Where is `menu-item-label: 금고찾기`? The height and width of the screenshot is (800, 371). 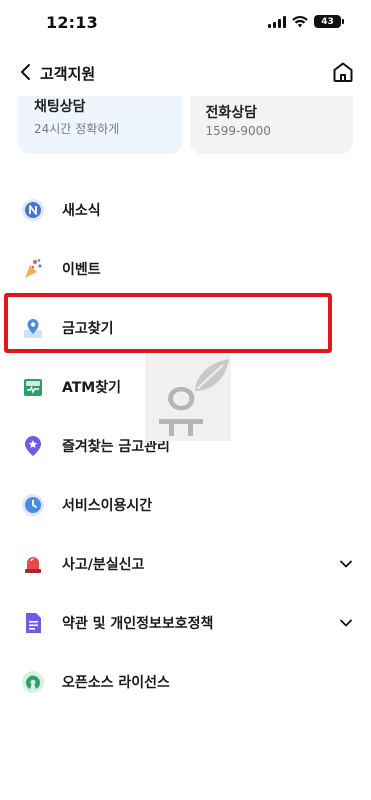 menu-item-label: 금고찾기 is located at coordinates (88, 328).